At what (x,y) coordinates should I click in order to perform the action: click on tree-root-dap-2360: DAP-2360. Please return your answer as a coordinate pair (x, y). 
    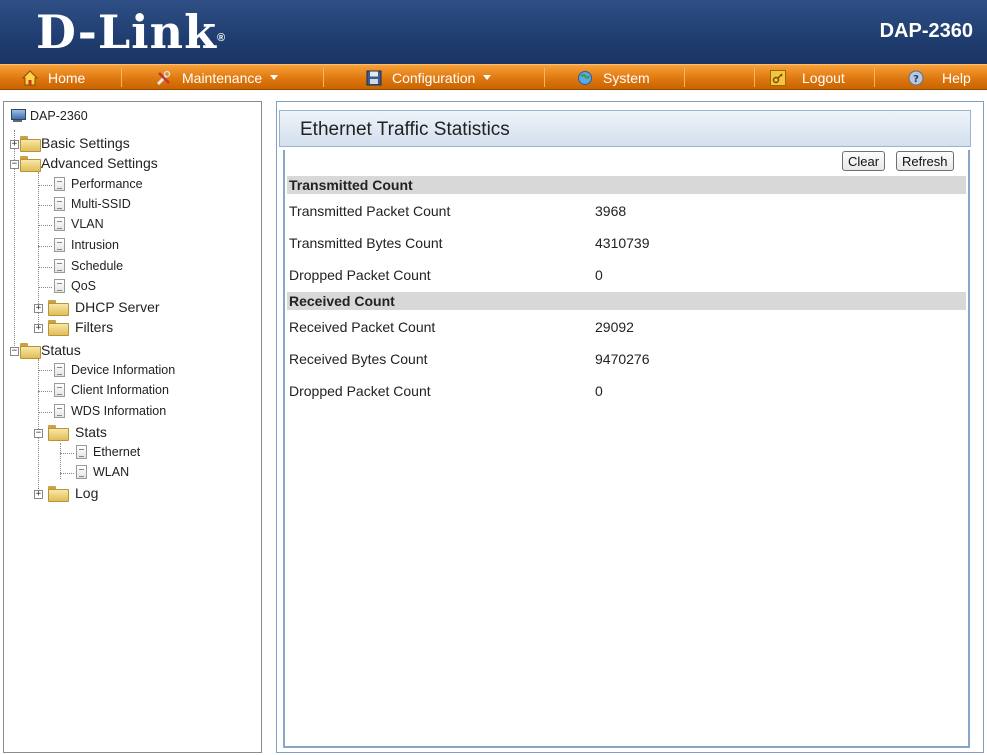
    Looking at the image, I should click on (49, 116).